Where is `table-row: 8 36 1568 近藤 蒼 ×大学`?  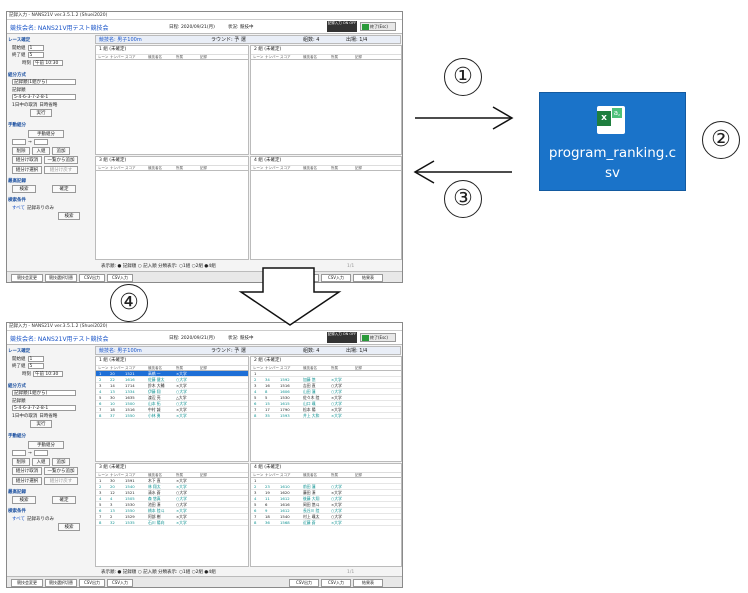
table-row: 8 36 1568 近藤 蒼 ×大学 is located at coordinates (326, 523).